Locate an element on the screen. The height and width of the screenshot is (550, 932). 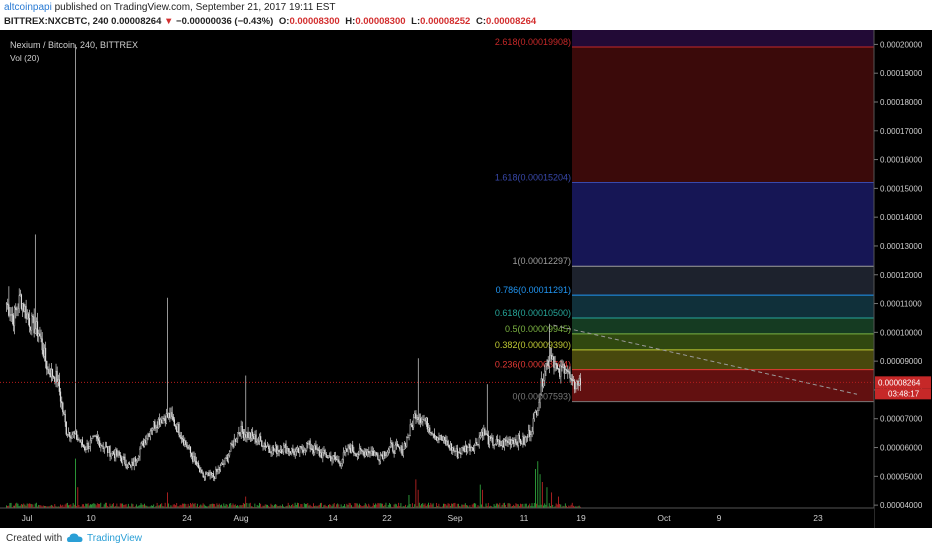
x-tick-label: 19 is located at coordinates (581, 518).